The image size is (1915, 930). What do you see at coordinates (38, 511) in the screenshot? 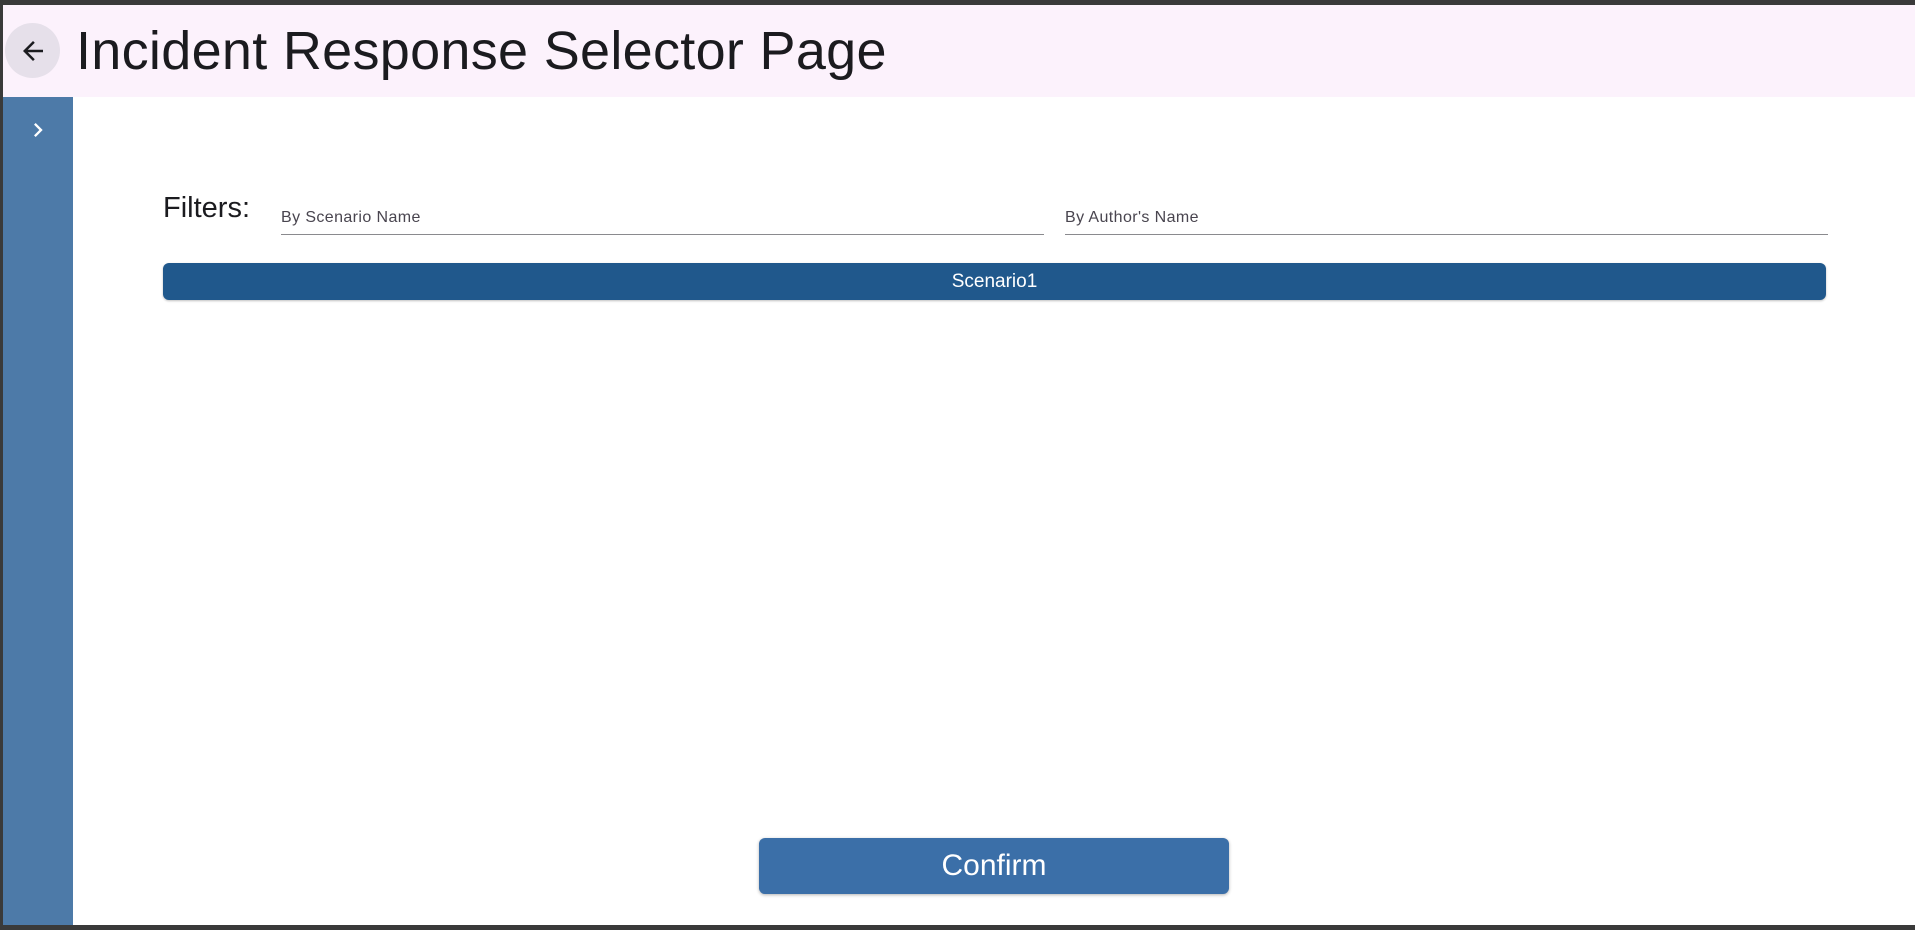
I see `sidebar` at bounding box center [38, 511].